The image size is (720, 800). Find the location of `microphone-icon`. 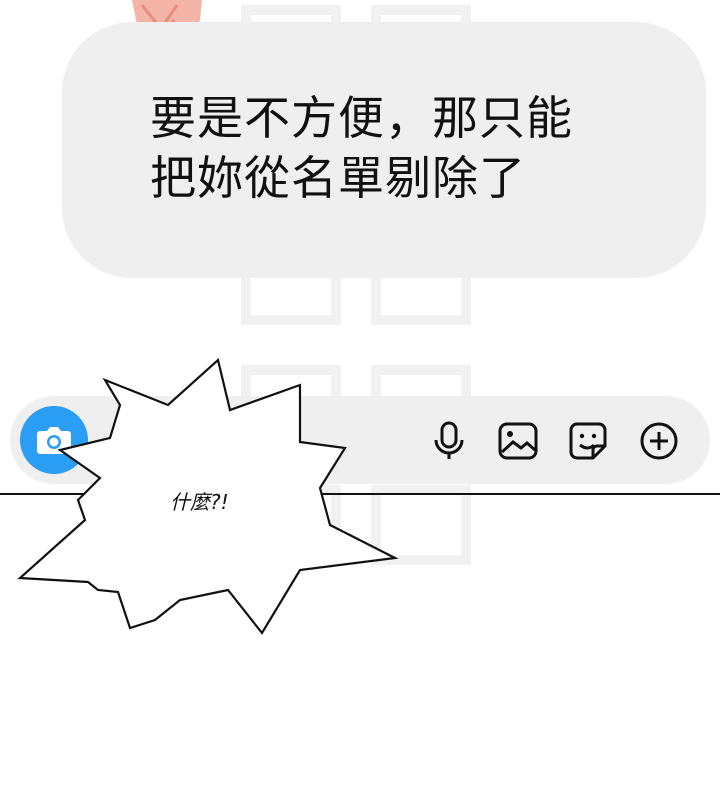

microphone-icon is located at coordinates (449, 441).